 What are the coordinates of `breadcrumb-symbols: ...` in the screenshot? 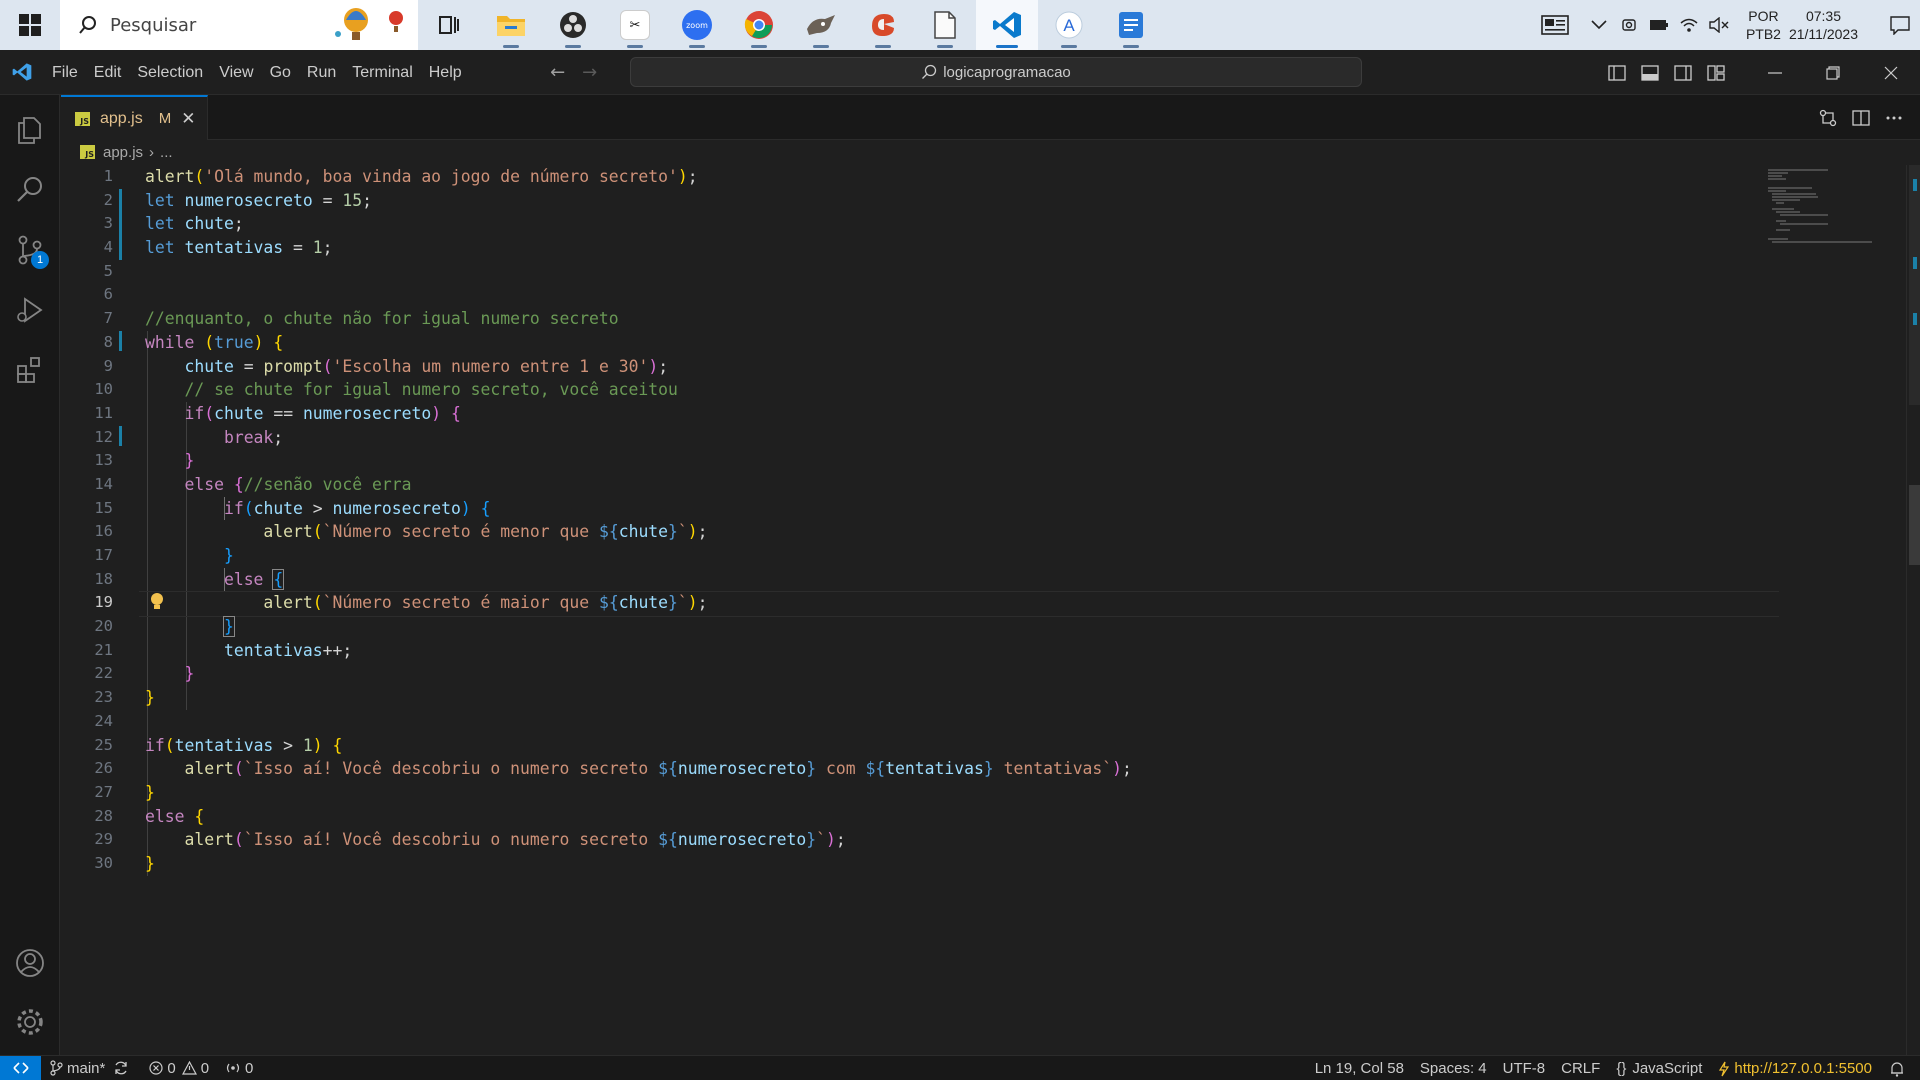 It's located at (166, 152).